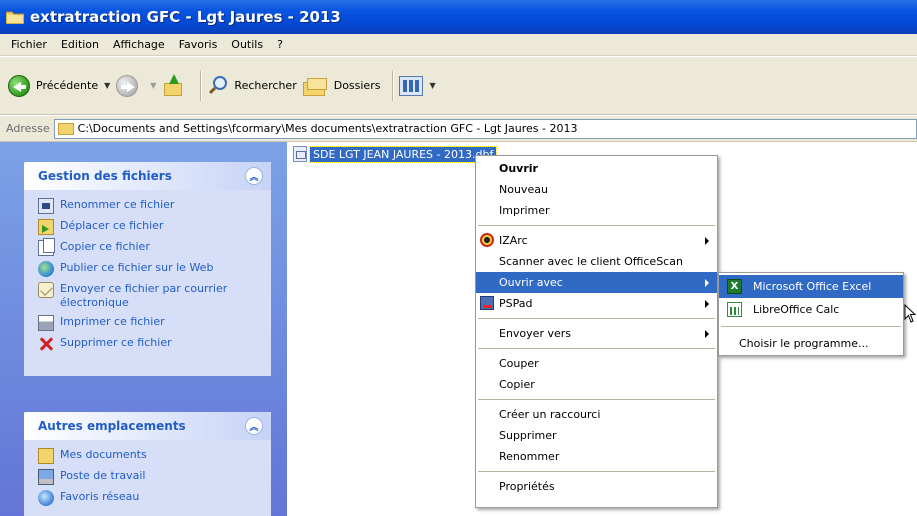  Describe the element at coordinates (487, 240) in the screenshot. I see `izarc-icon` at that location.